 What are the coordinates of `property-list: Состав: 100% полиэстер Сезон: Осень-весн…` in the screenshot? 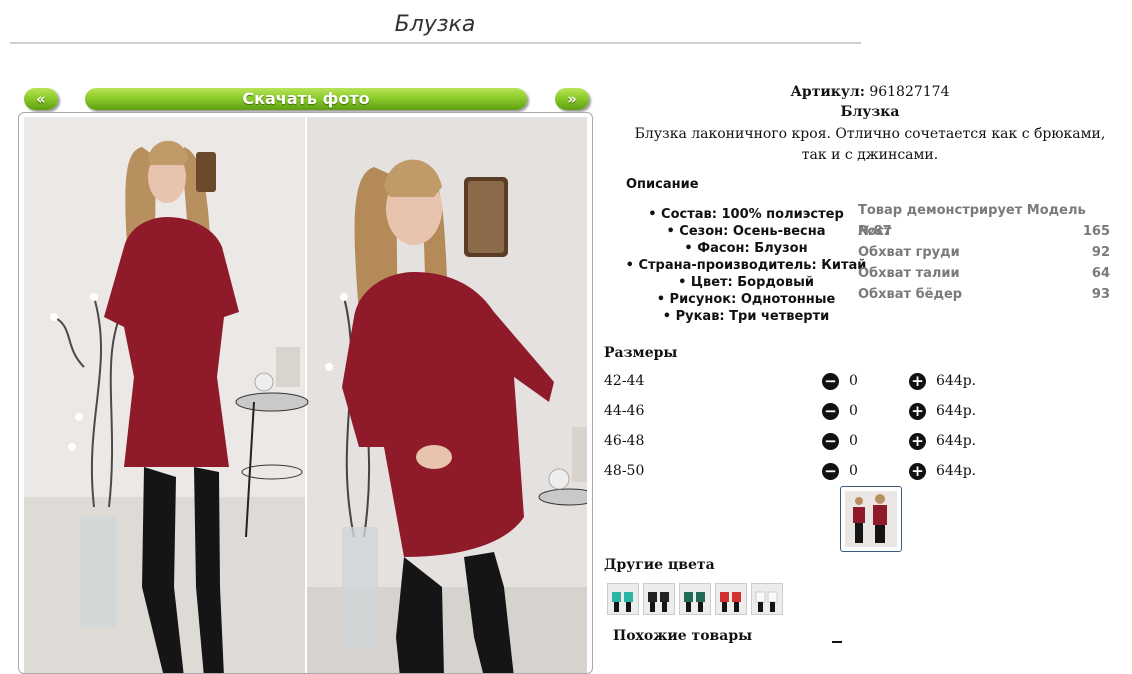 It's located at (746, 265).